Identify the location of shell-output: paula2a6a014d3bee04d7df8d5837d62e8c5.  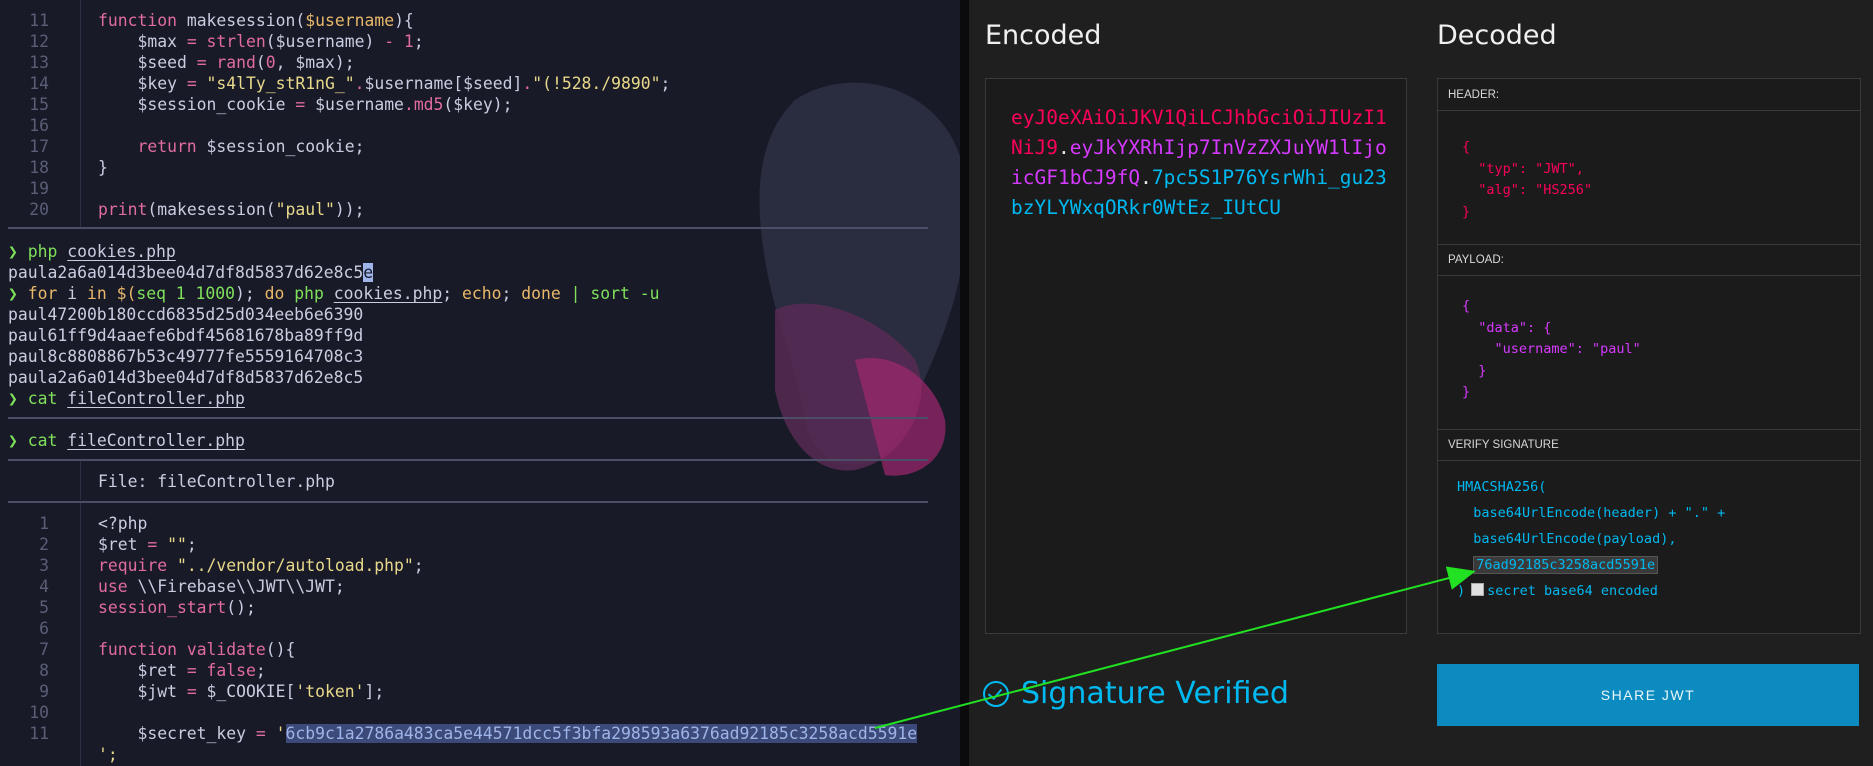
(186, 377).